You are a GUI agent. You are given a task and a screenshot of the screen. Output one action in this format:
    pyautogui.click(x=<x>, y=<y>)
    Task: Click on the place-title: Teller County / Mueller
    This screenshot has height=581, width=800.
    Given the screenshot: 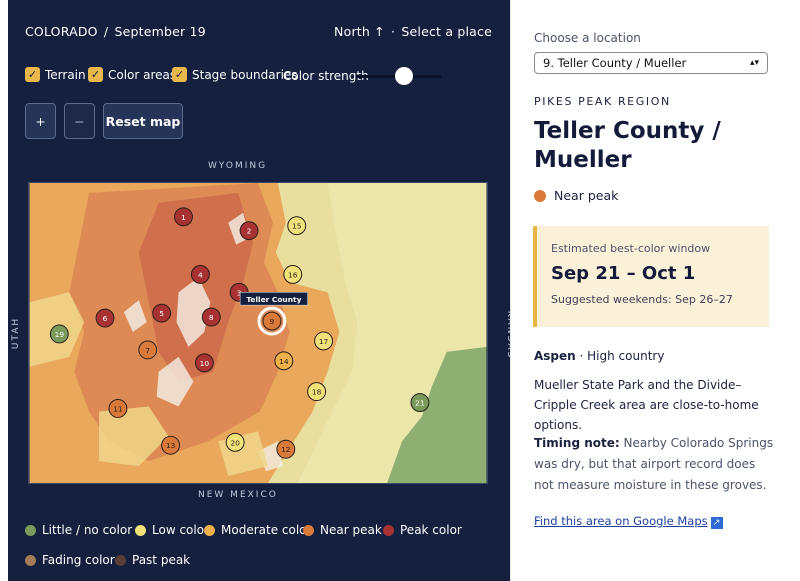 What is the action you would take?
    pyautogui.click(x=627, y=145)
    